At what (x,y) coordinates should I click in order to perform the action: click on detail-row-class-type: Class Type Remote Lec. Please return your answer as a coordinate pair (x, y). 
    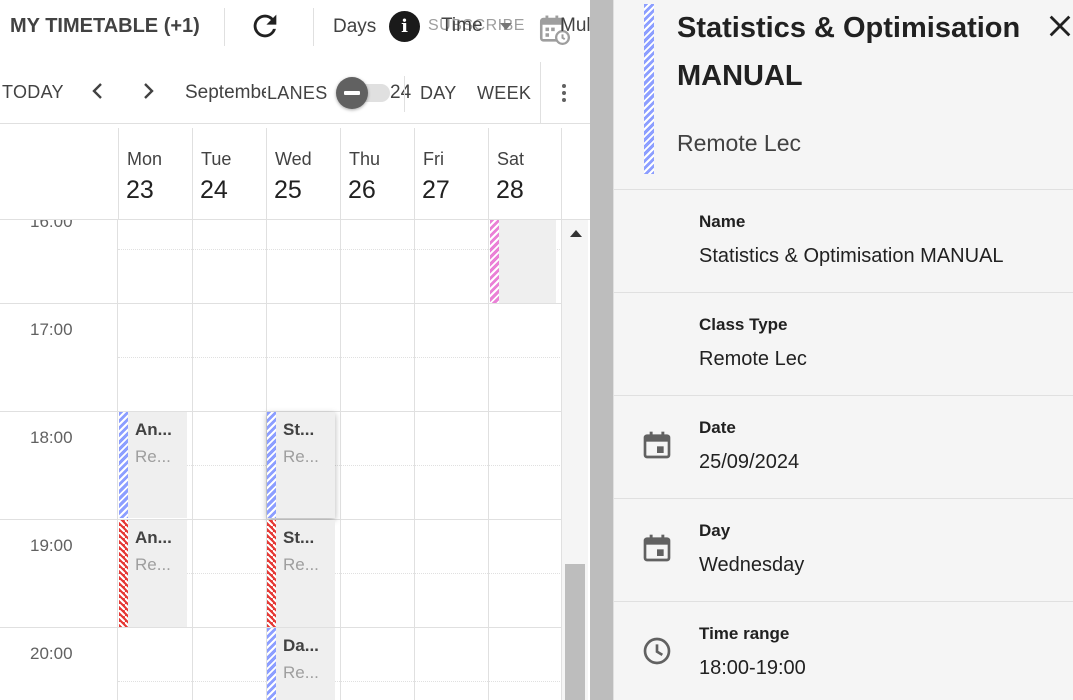
    Looking at the image, I should click on (843, 343).